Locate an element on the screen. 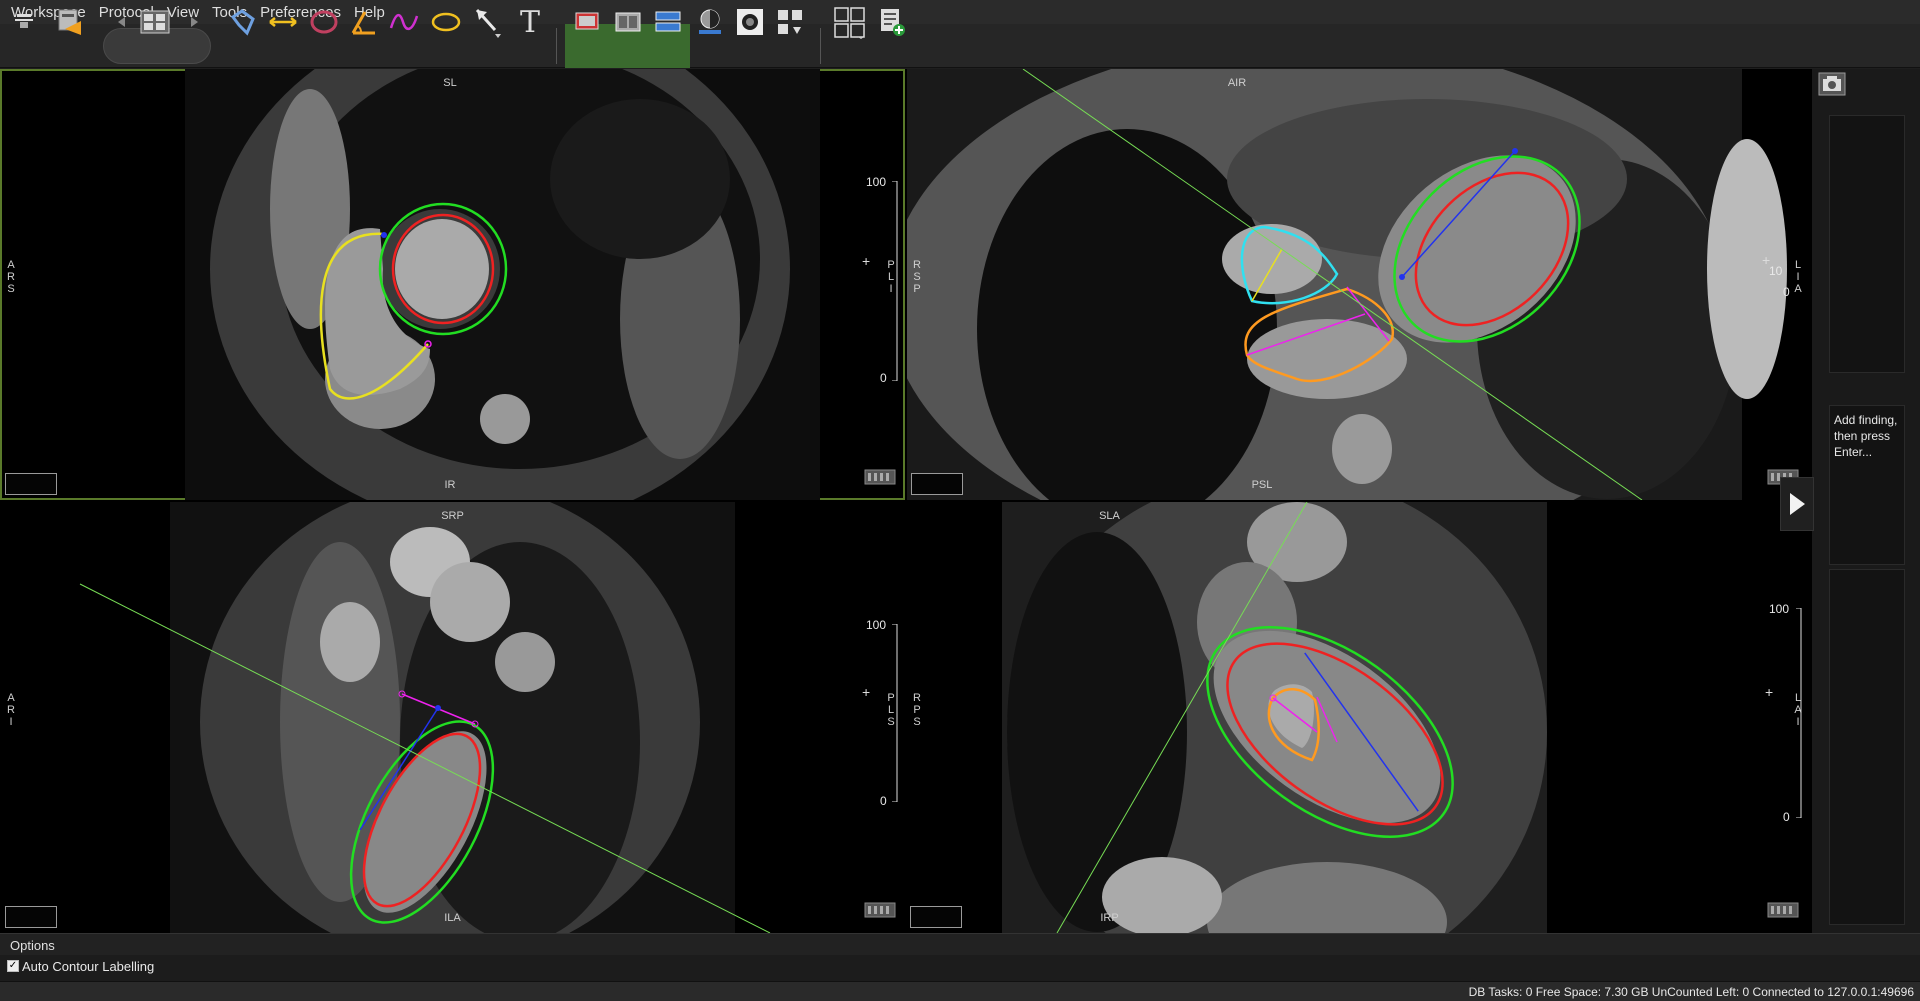  layout-c-icon is located at coordinates (668, 22).